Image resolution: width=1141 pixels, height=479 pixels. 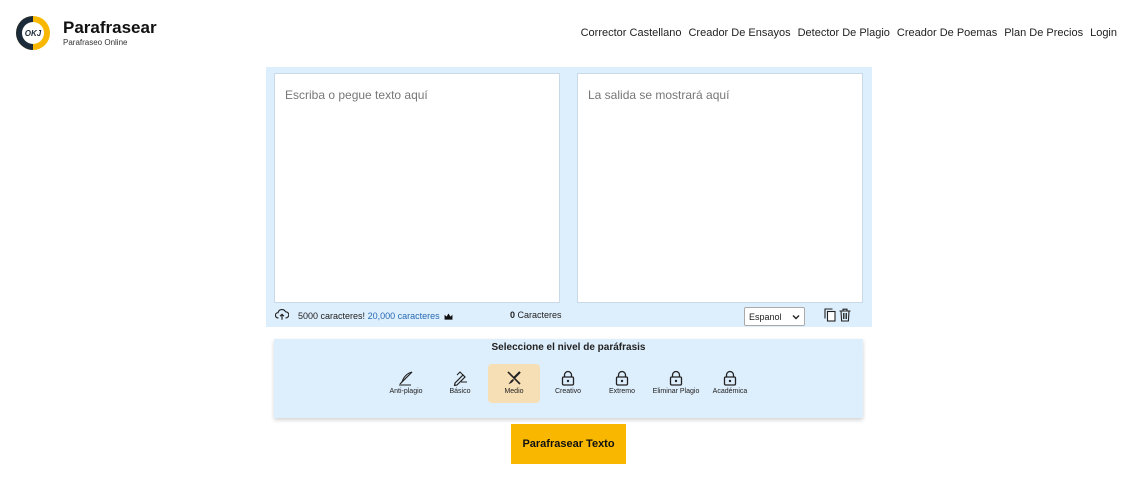 I want to click on level-creativo: Creativo, so click(x=568, y=383).